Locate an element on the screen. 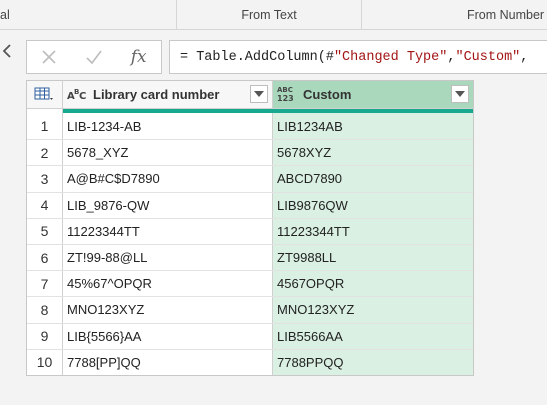 The height and width of the screenshot is (405, 547). cell-custom: ABCD7890 is located at coordinates (373, 179).